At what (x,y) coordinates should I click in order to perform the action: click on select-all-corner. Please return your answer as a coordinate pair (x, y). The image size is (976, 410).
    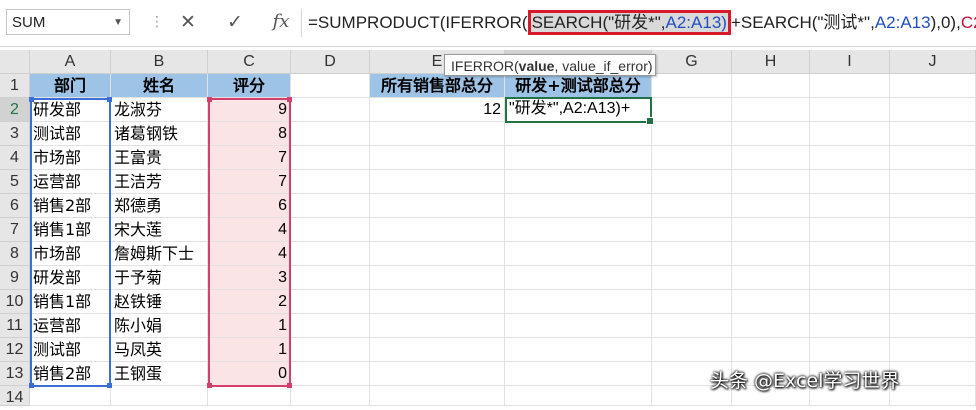
    Looking at the image, I should click on (15, 62).